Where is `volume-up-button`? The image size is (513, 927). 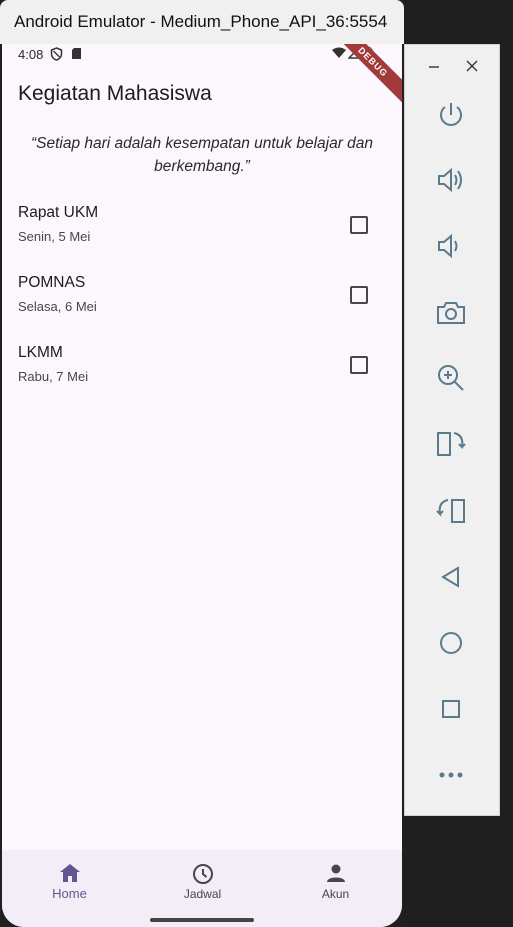 volume-up-button is located at coordinates (451, 182).